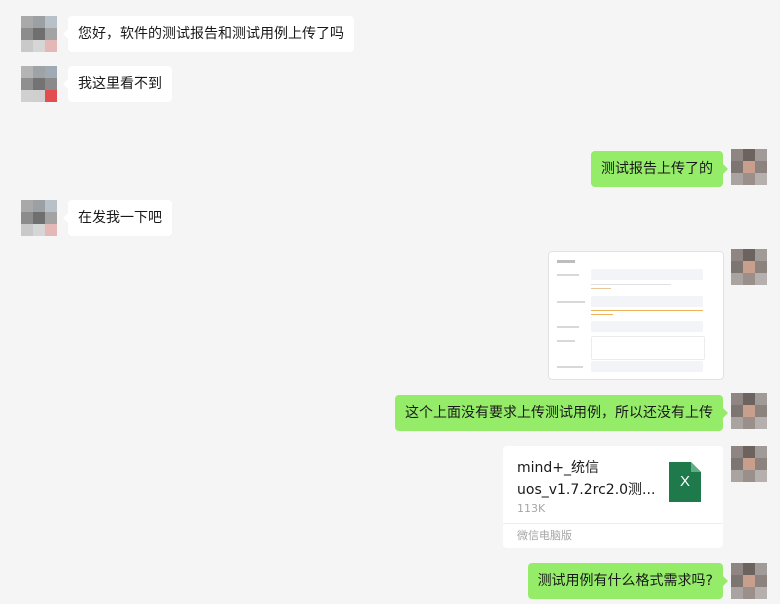  Describe the element at coordinates (117, 218) in the screenshot. I see `message-bubble-incoming: 在发我一下吧` at that location.